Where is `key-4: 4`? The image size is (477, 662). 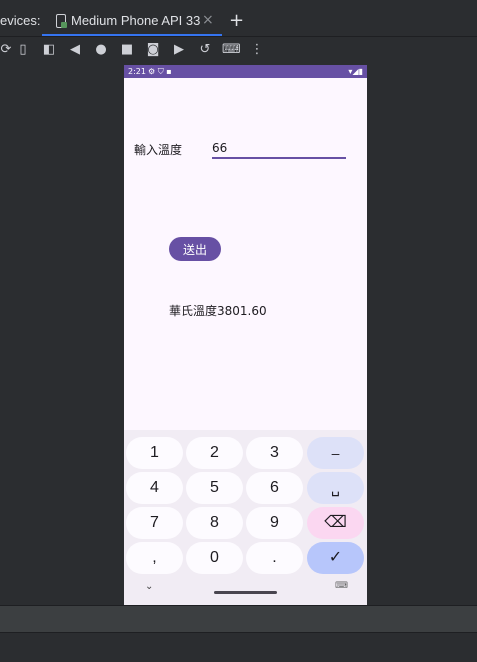 key-4: 4 is located at coordinates (154, 488).